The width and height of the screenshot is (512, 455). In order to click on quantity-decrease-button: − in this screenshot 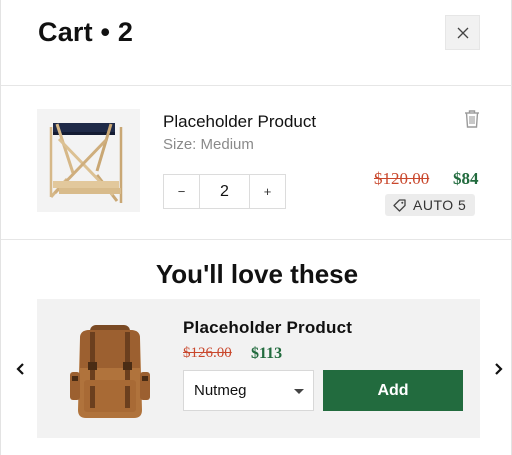, I will do `click(181, 191)`.